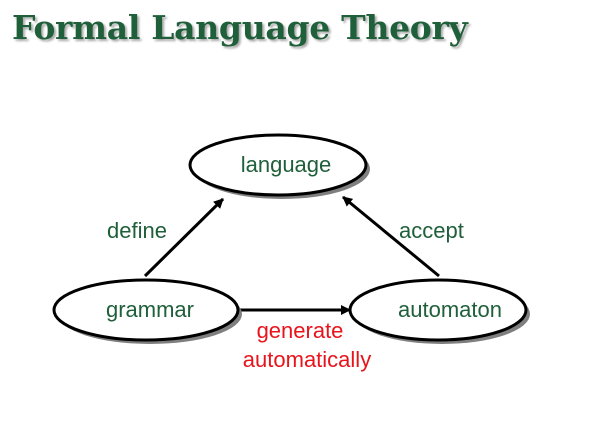 The height and width of the screenshot is (430, 600). What do you see at coordinates (300, 330) in the screenshot?
I see `edge-label-generate: generate` at bounding box center [300, 330].